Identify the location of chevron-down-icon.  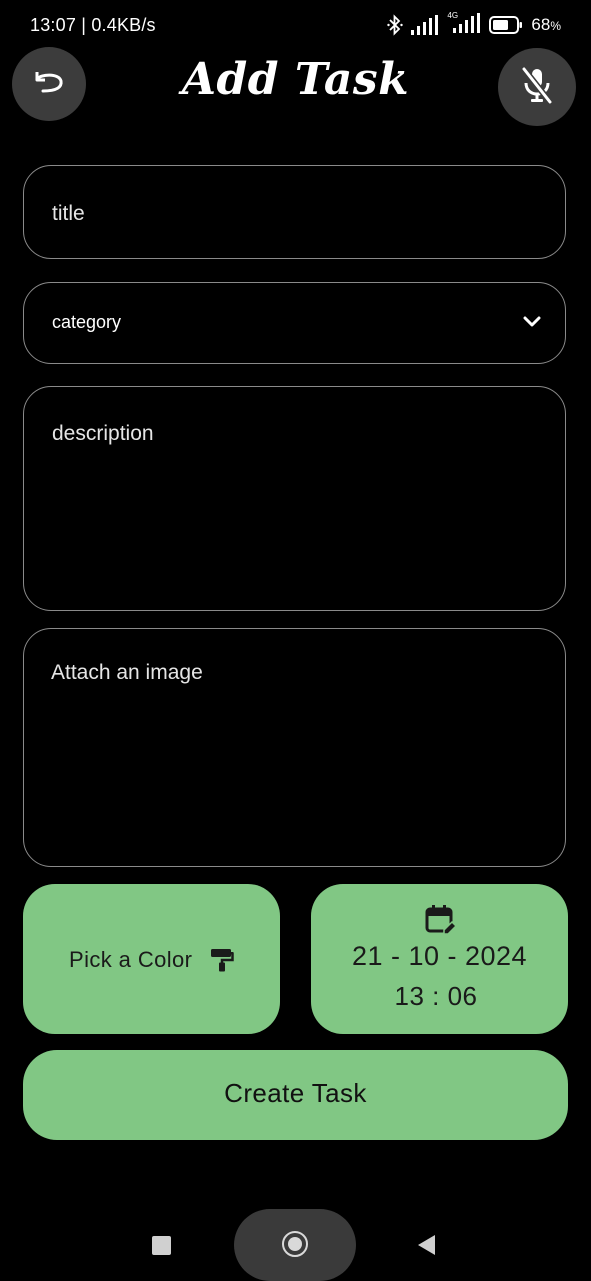
(532, 324).